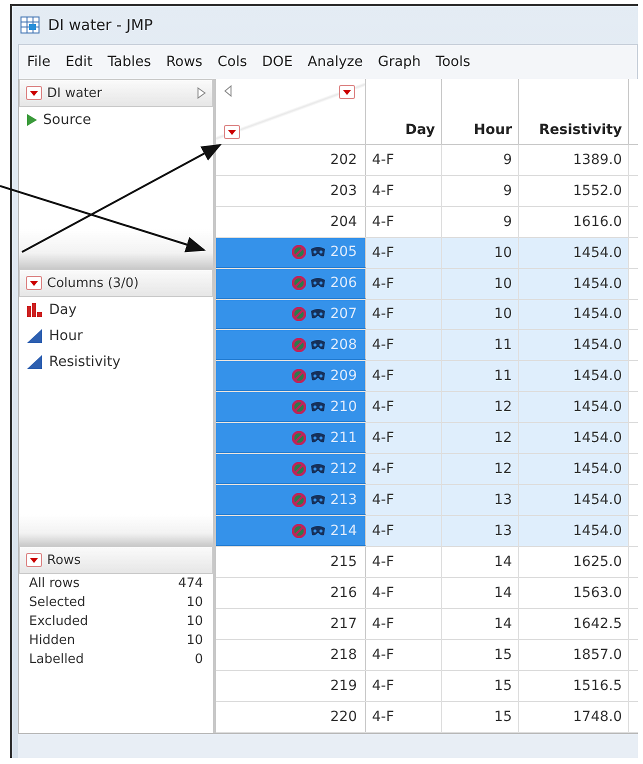  I want to click on window-title: DI water - JMP, so click(100, 25).